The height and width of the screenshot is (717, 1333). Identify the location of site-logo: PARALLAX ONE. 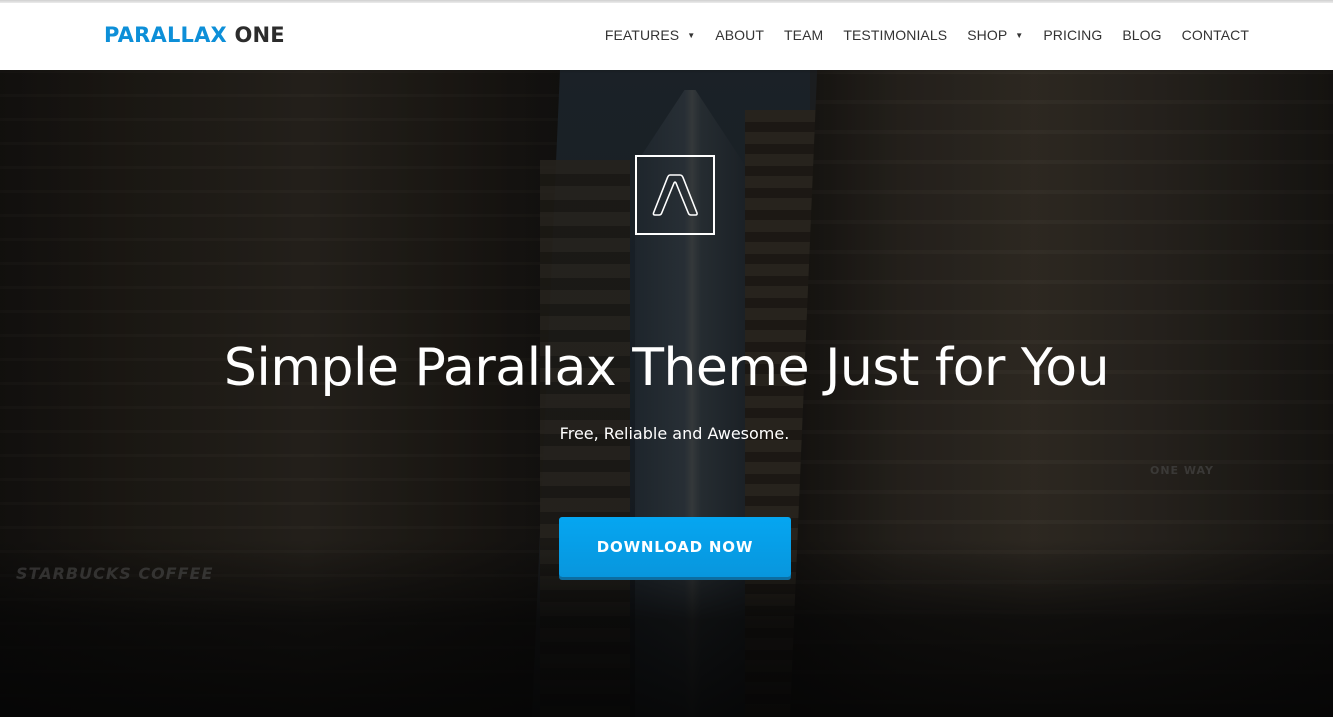
(194, 35).